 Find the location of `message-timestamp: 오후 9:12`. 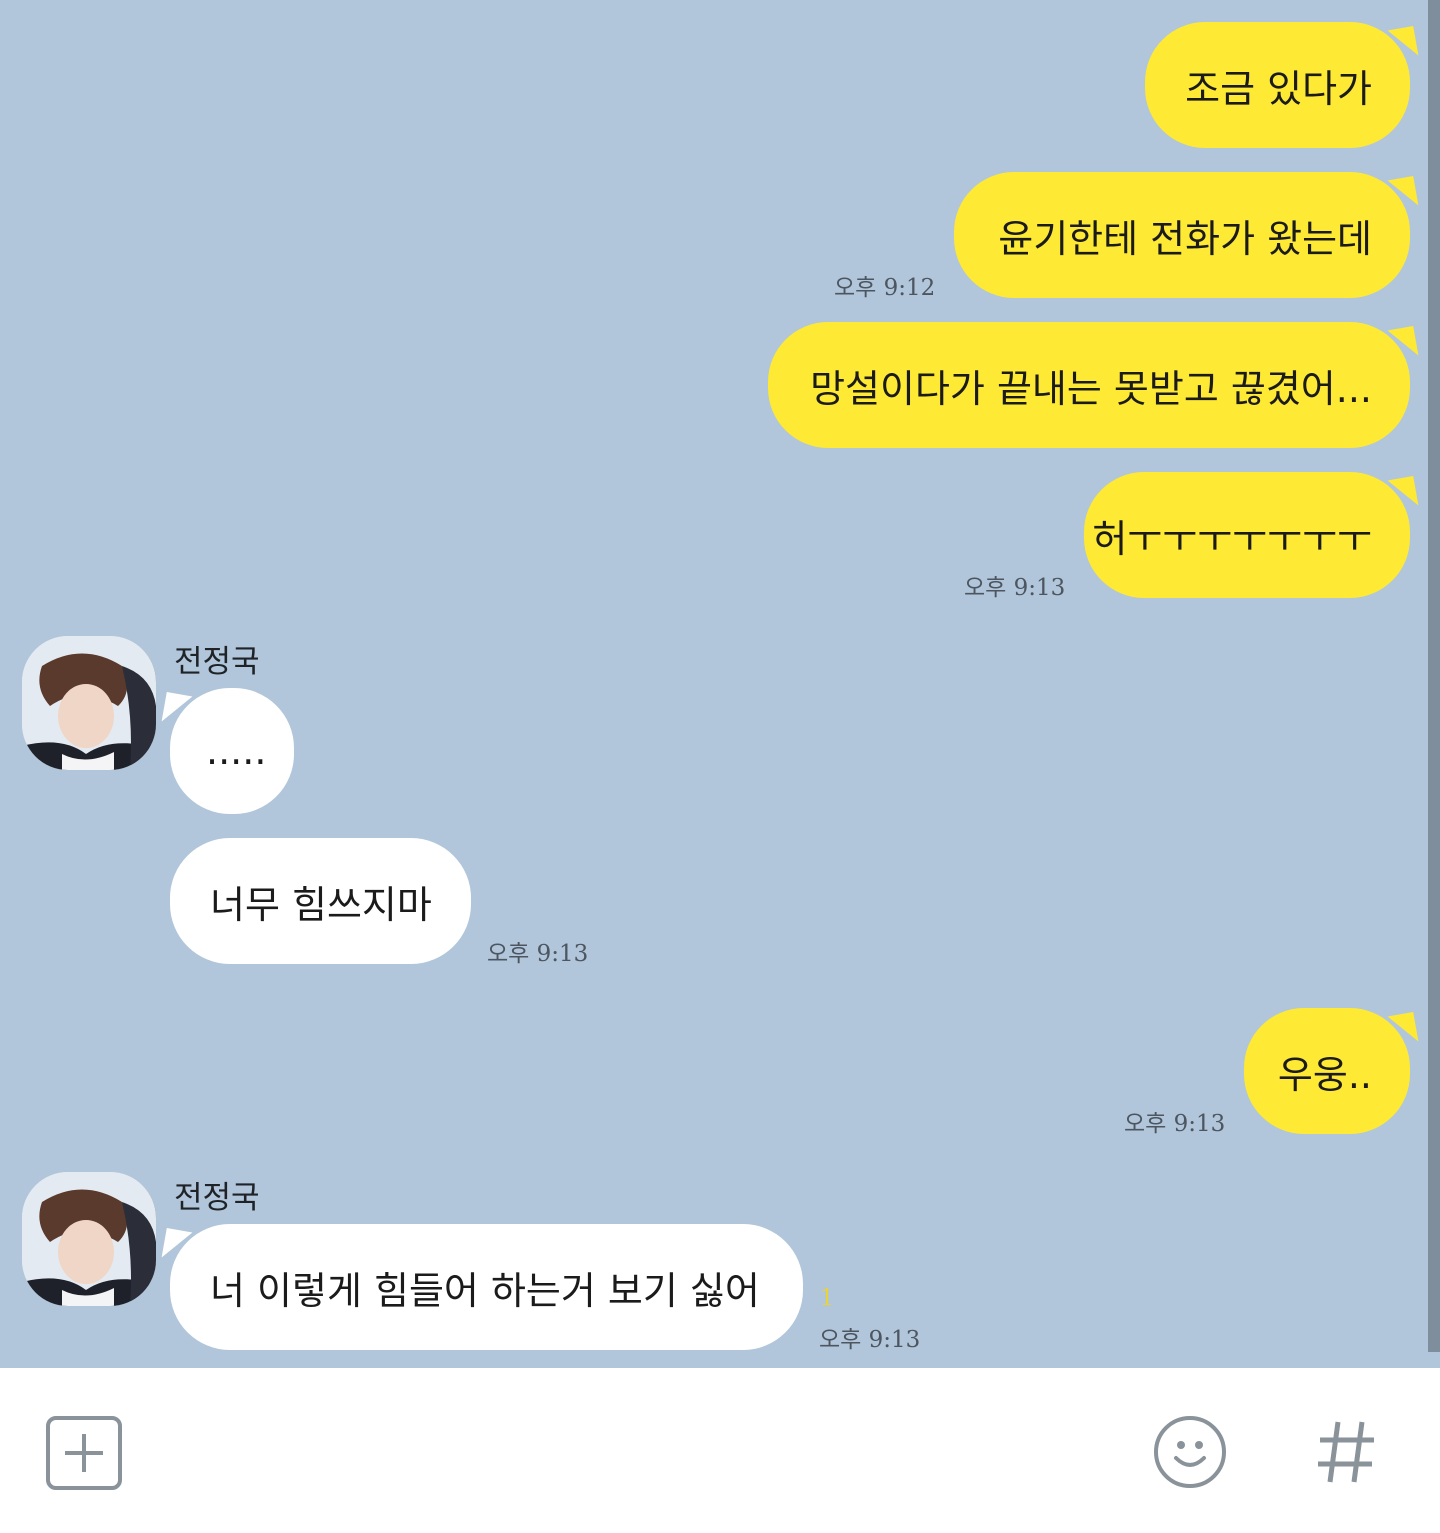

message-timestamp: 오후 9:12 is located at coordinates (885, 288).